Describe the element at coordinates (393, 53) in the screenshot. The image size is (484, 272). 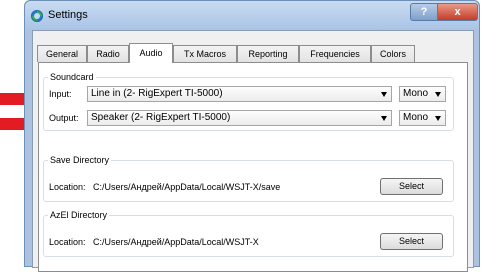
I see `tab-colors: Colors` at that location.